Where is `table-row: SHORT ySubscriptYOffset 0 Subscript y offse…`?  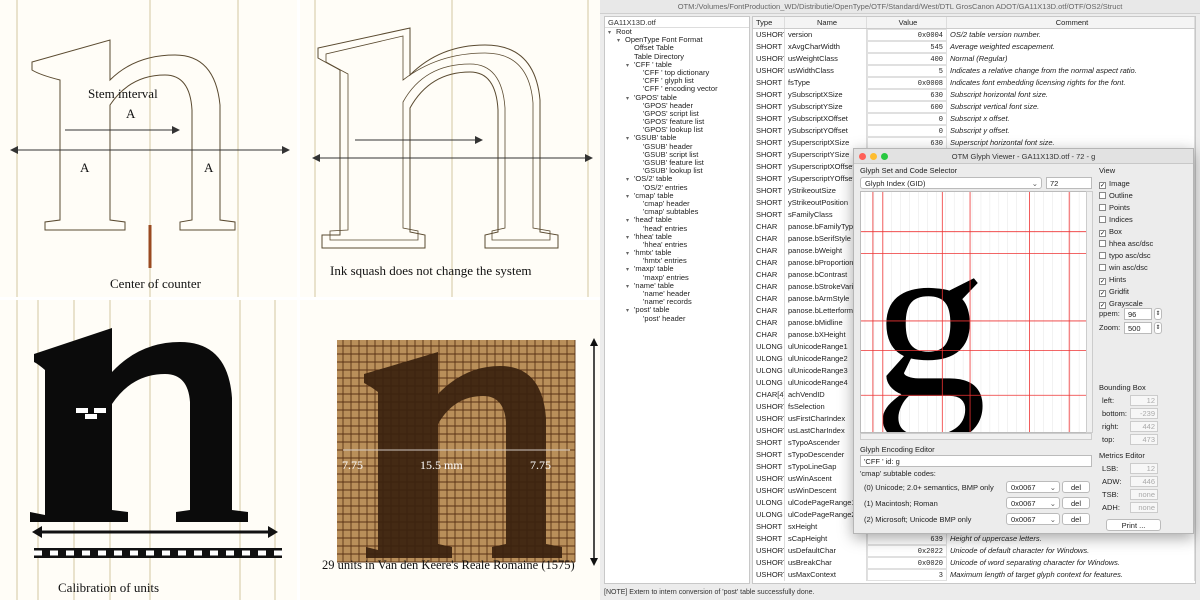 table-row: SHORT ySubscriptYOffset 0 Subscript y offse… is located at coordinates (974, 131).